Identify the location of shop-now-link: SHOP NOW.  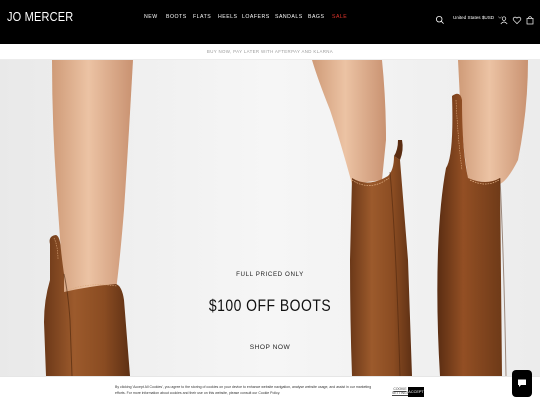
(270, 347).